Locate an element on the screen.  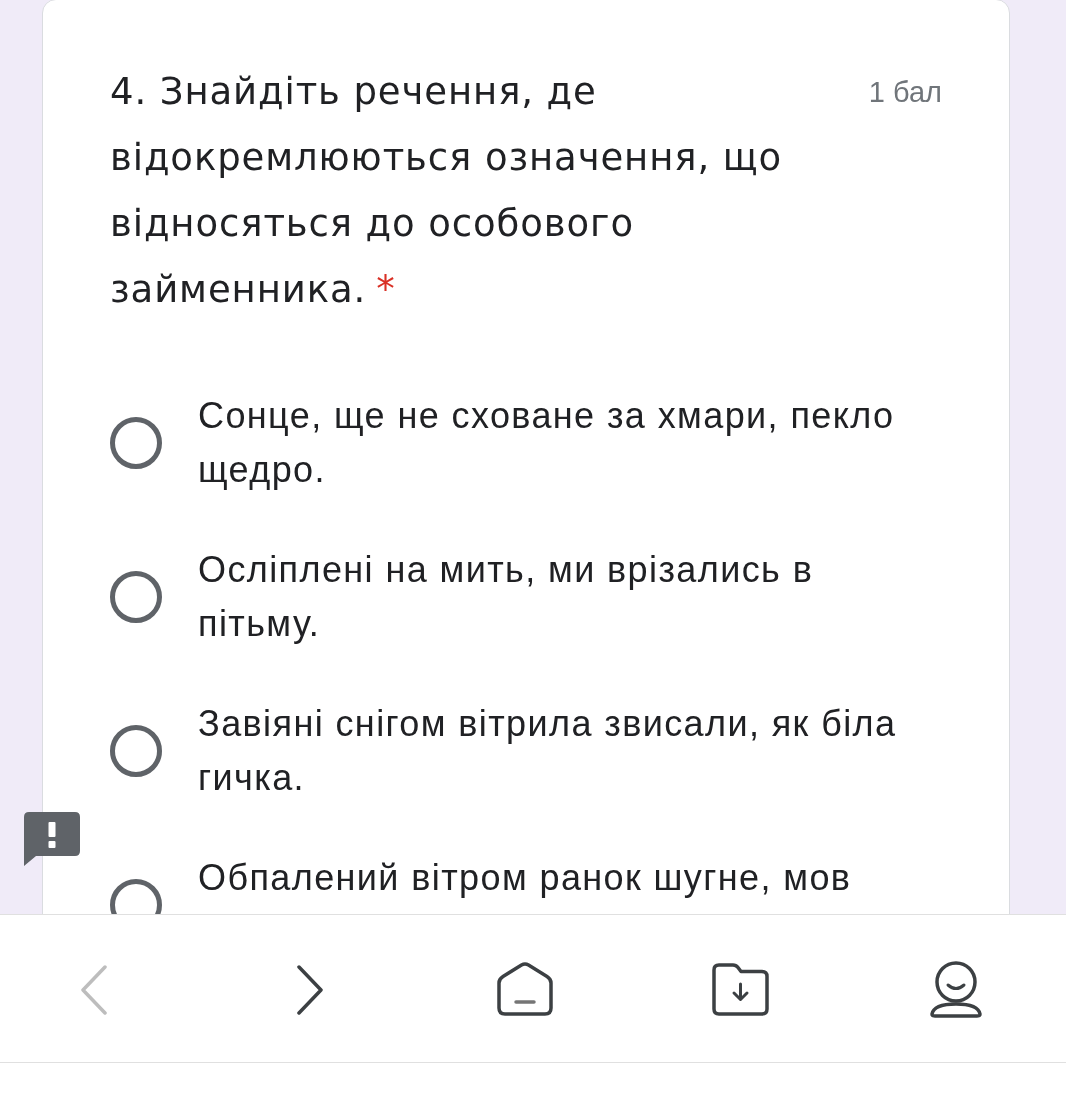
option-label: Осліплені на мить, ми врізались в пітьму. is located at coordinates (568, 597).